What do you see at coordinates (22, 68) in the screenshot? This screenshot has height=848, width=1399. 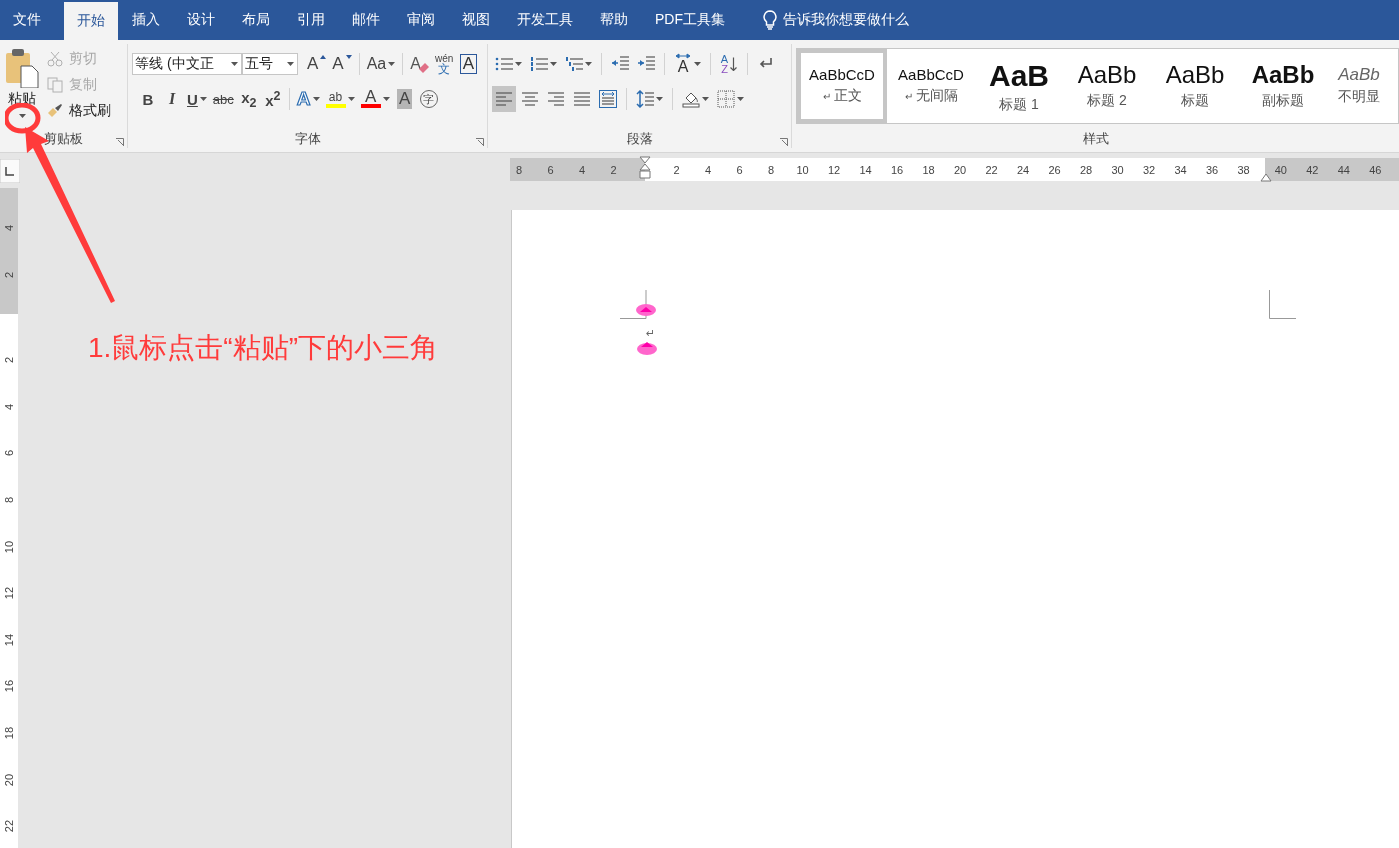 I see `clipboard-icon` at bounding box center [22, 68].